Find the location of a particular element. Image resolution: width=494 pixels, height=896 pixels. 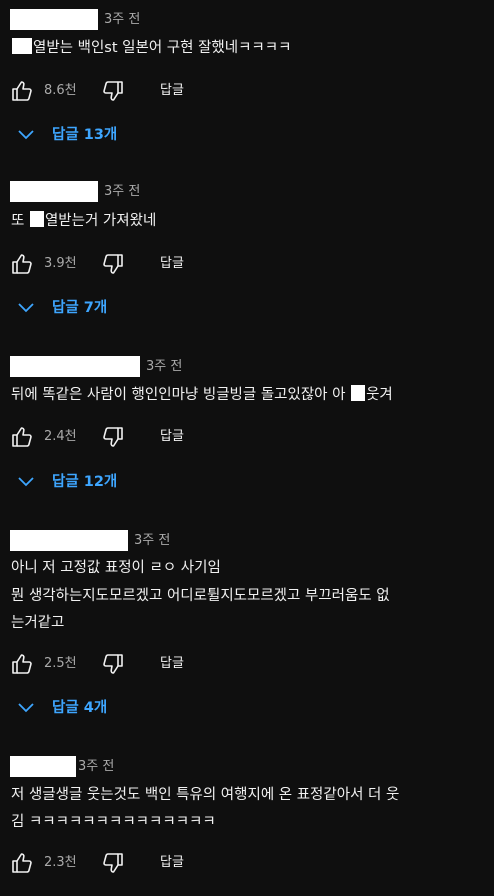

comment-actions: 8.6천 답글 is located at coordinates (247, 91).